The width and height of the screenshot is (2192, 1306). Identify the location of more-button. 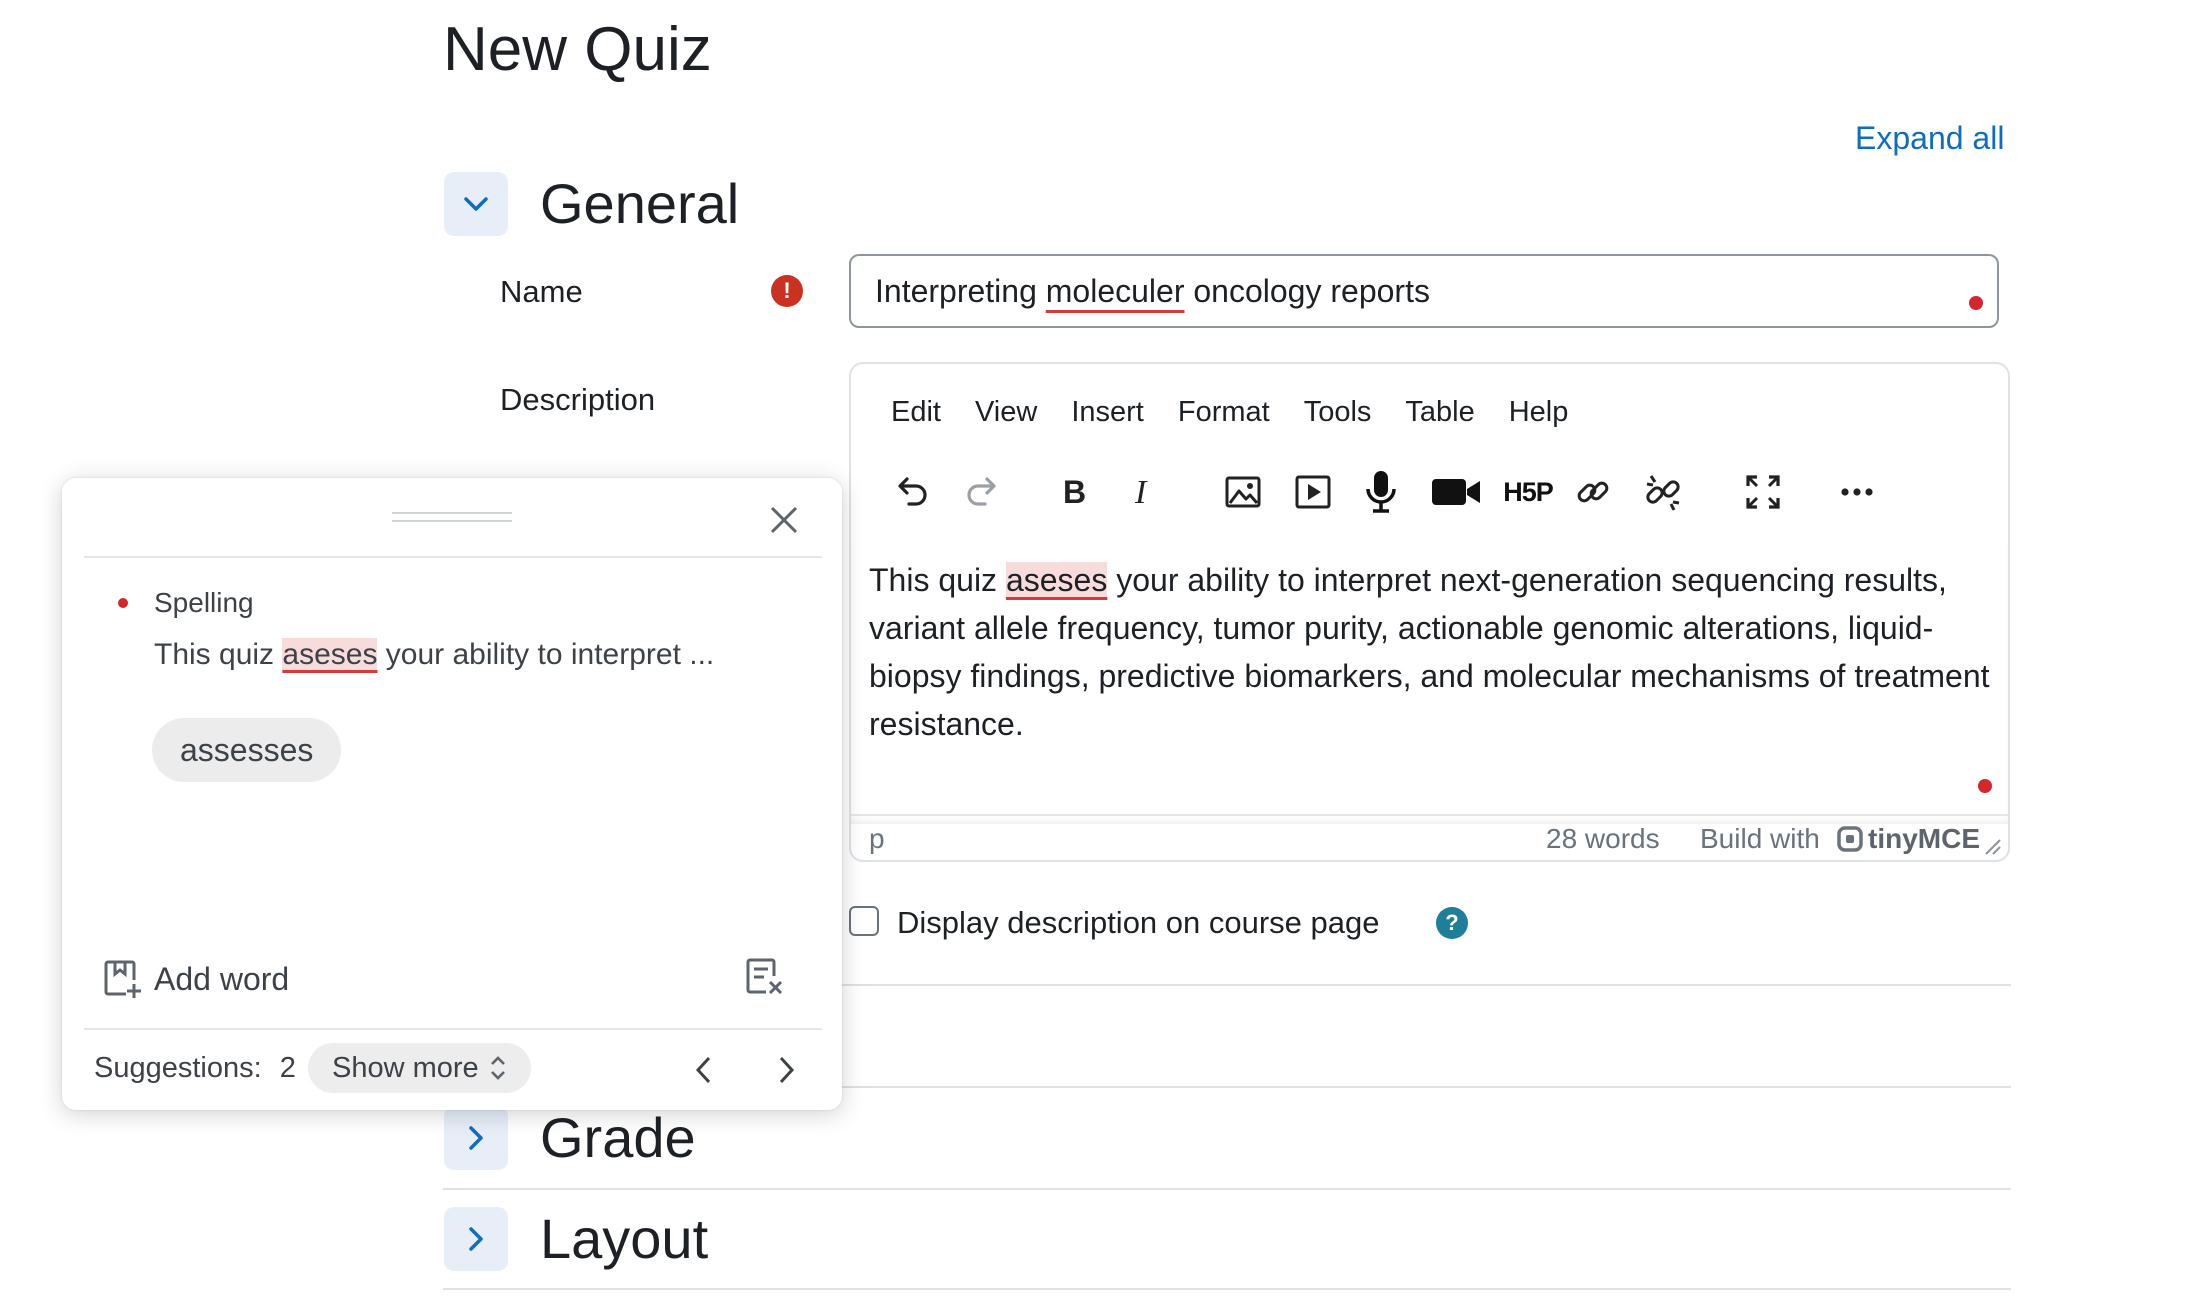
(1857, 492).